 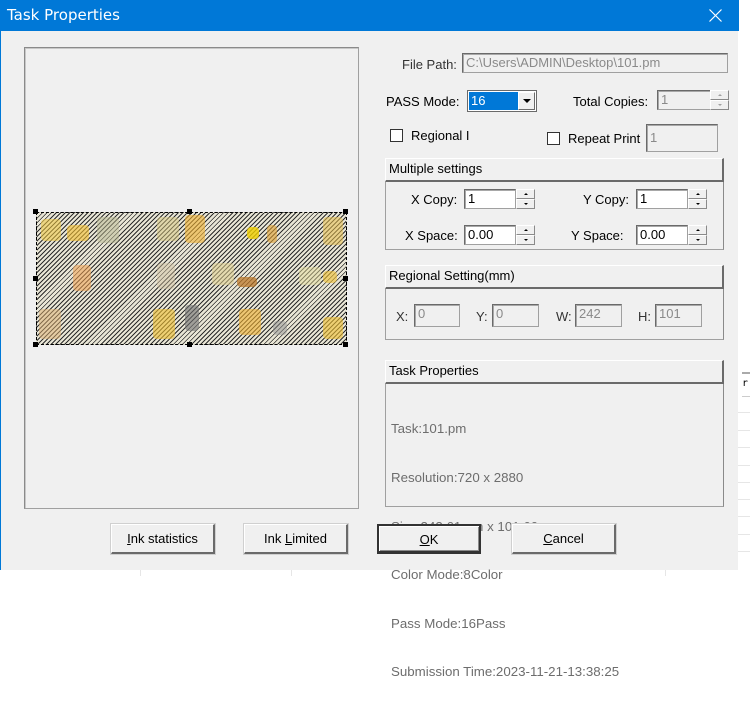 What do you see at coordinates (63, 15) in the screenshot?
I see `window-title: Task Properties` at bounding box center [63, 15].